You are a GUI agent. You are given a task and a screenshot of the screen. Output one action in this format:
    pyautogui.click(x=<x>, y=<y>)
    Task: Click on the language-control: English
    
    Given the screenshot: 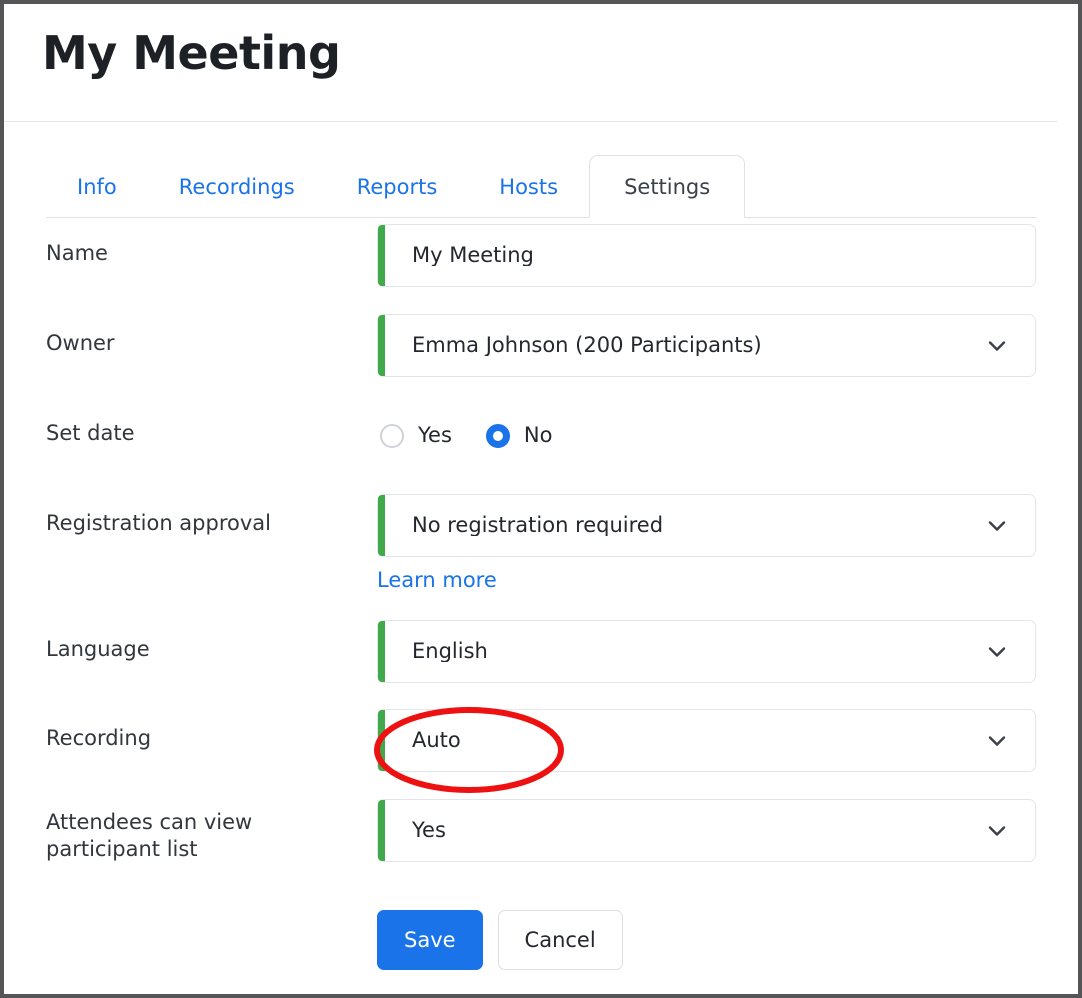 What is the action you would take?
    pyautogui.click(x=706, y=651)
    